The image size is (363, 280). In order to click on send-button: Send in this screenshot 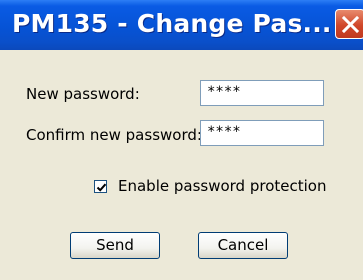, I will do `click(115, 245)`.